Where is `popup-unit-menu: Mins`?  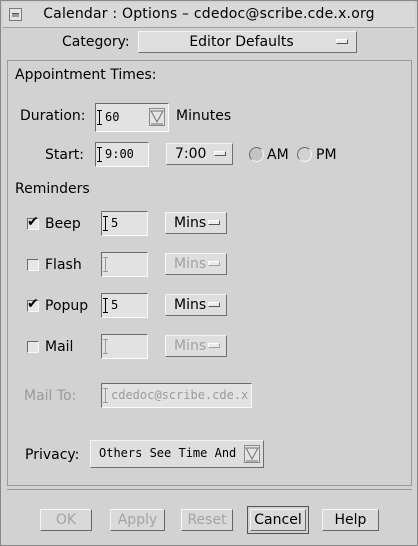
popup-unit-menu: Mins is located at coordinates (196, 305).